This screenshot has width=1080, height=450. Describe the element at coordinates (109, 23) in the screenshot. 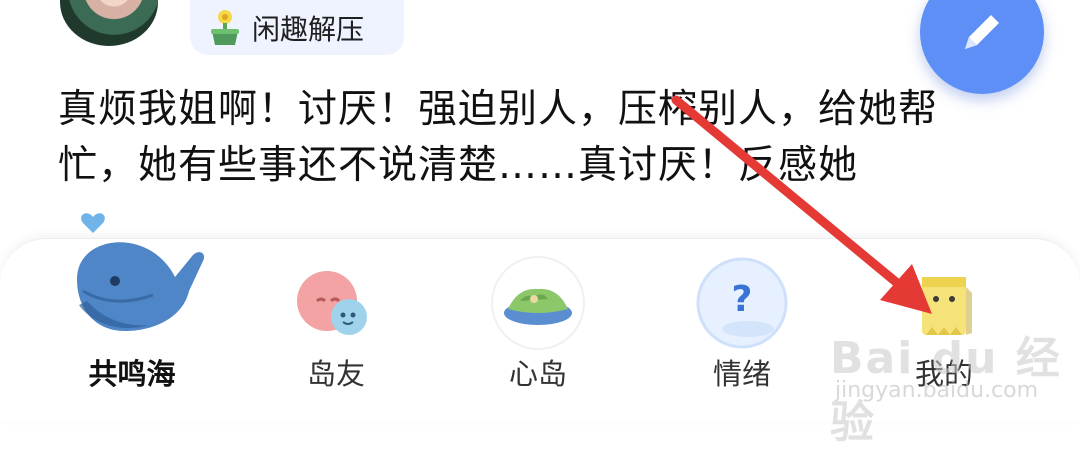

I see `avatar` at that location.